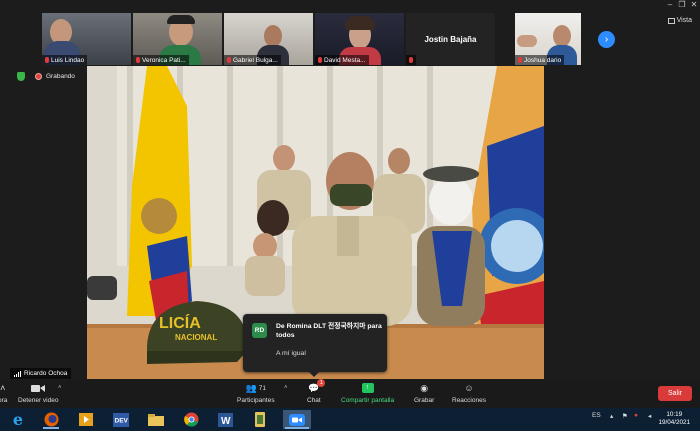 This screenshot has height=431, width=700. I want to click on internet-explorer-icon: e, so click(18, 419).